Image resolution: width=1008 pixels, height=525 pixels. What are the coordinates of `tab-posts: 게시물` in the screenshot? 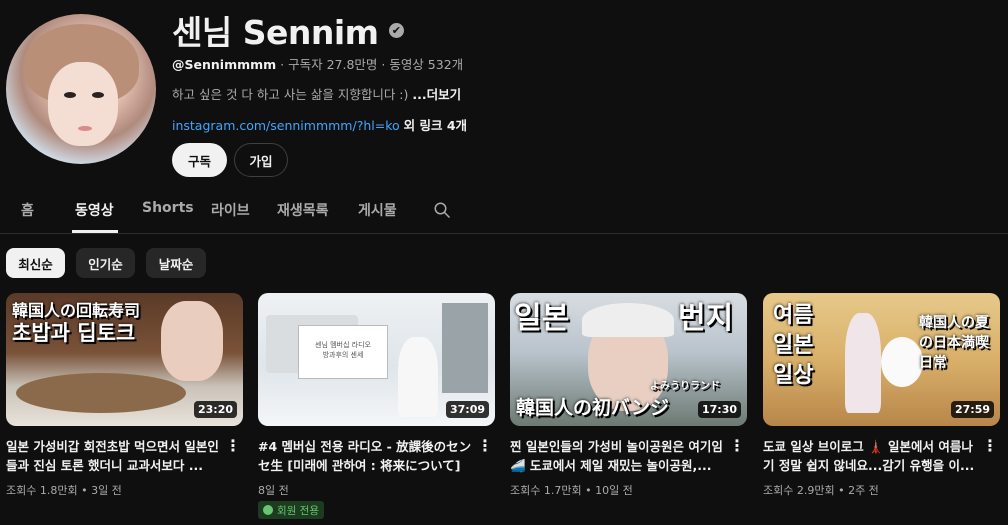 It's located at (377, 210).